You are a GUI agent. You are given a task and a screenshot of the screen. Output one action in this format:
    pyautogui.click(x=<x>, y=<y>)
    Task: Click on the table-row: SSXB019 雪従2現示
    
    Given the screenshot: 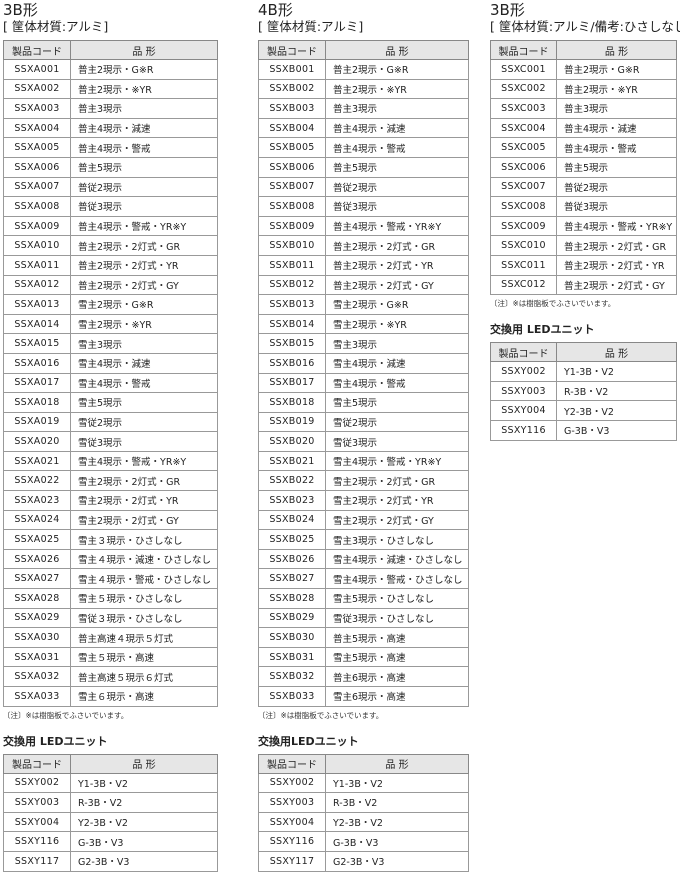 What is the action you would take?
    pyautogui.click(x=363, y=422)
    